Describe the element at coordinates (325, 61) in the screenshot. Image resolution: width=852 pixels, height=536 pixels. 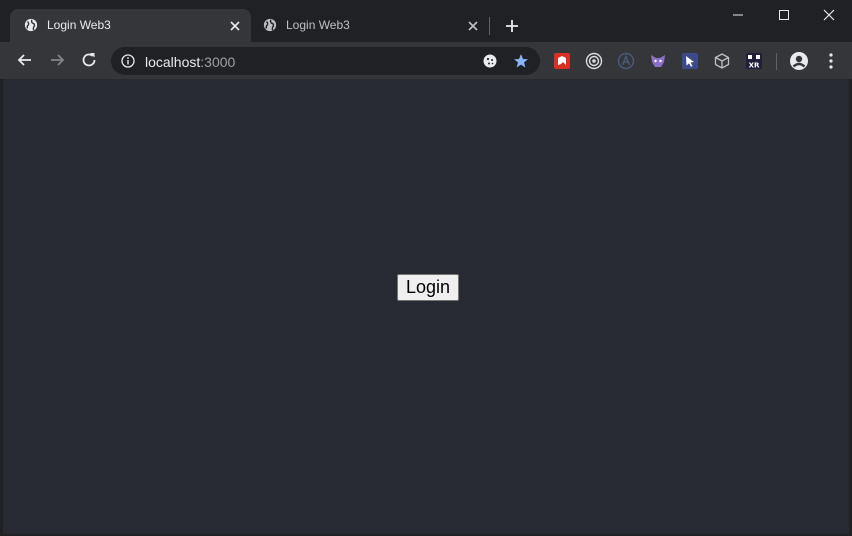
I see `address-bar: localhost:3000` at that location.